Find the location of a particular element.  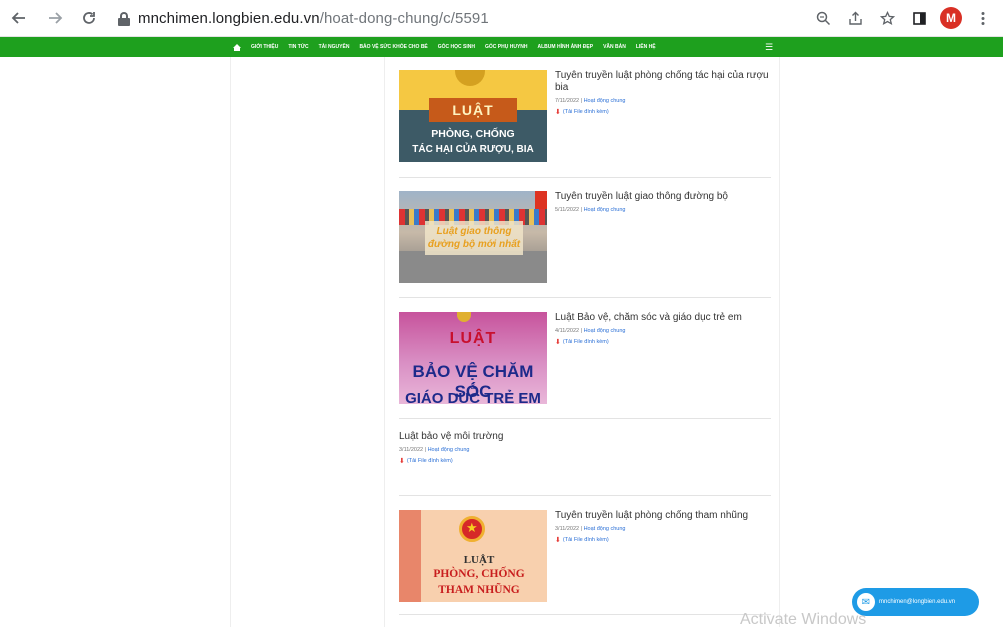

sidepanel-icon is located at coordinates (919, 18).